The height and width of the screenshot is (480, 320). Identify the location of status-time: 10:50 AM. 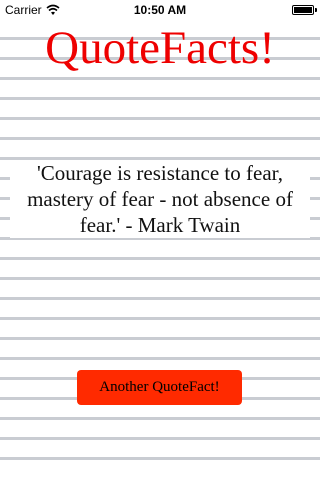
(160, 10).